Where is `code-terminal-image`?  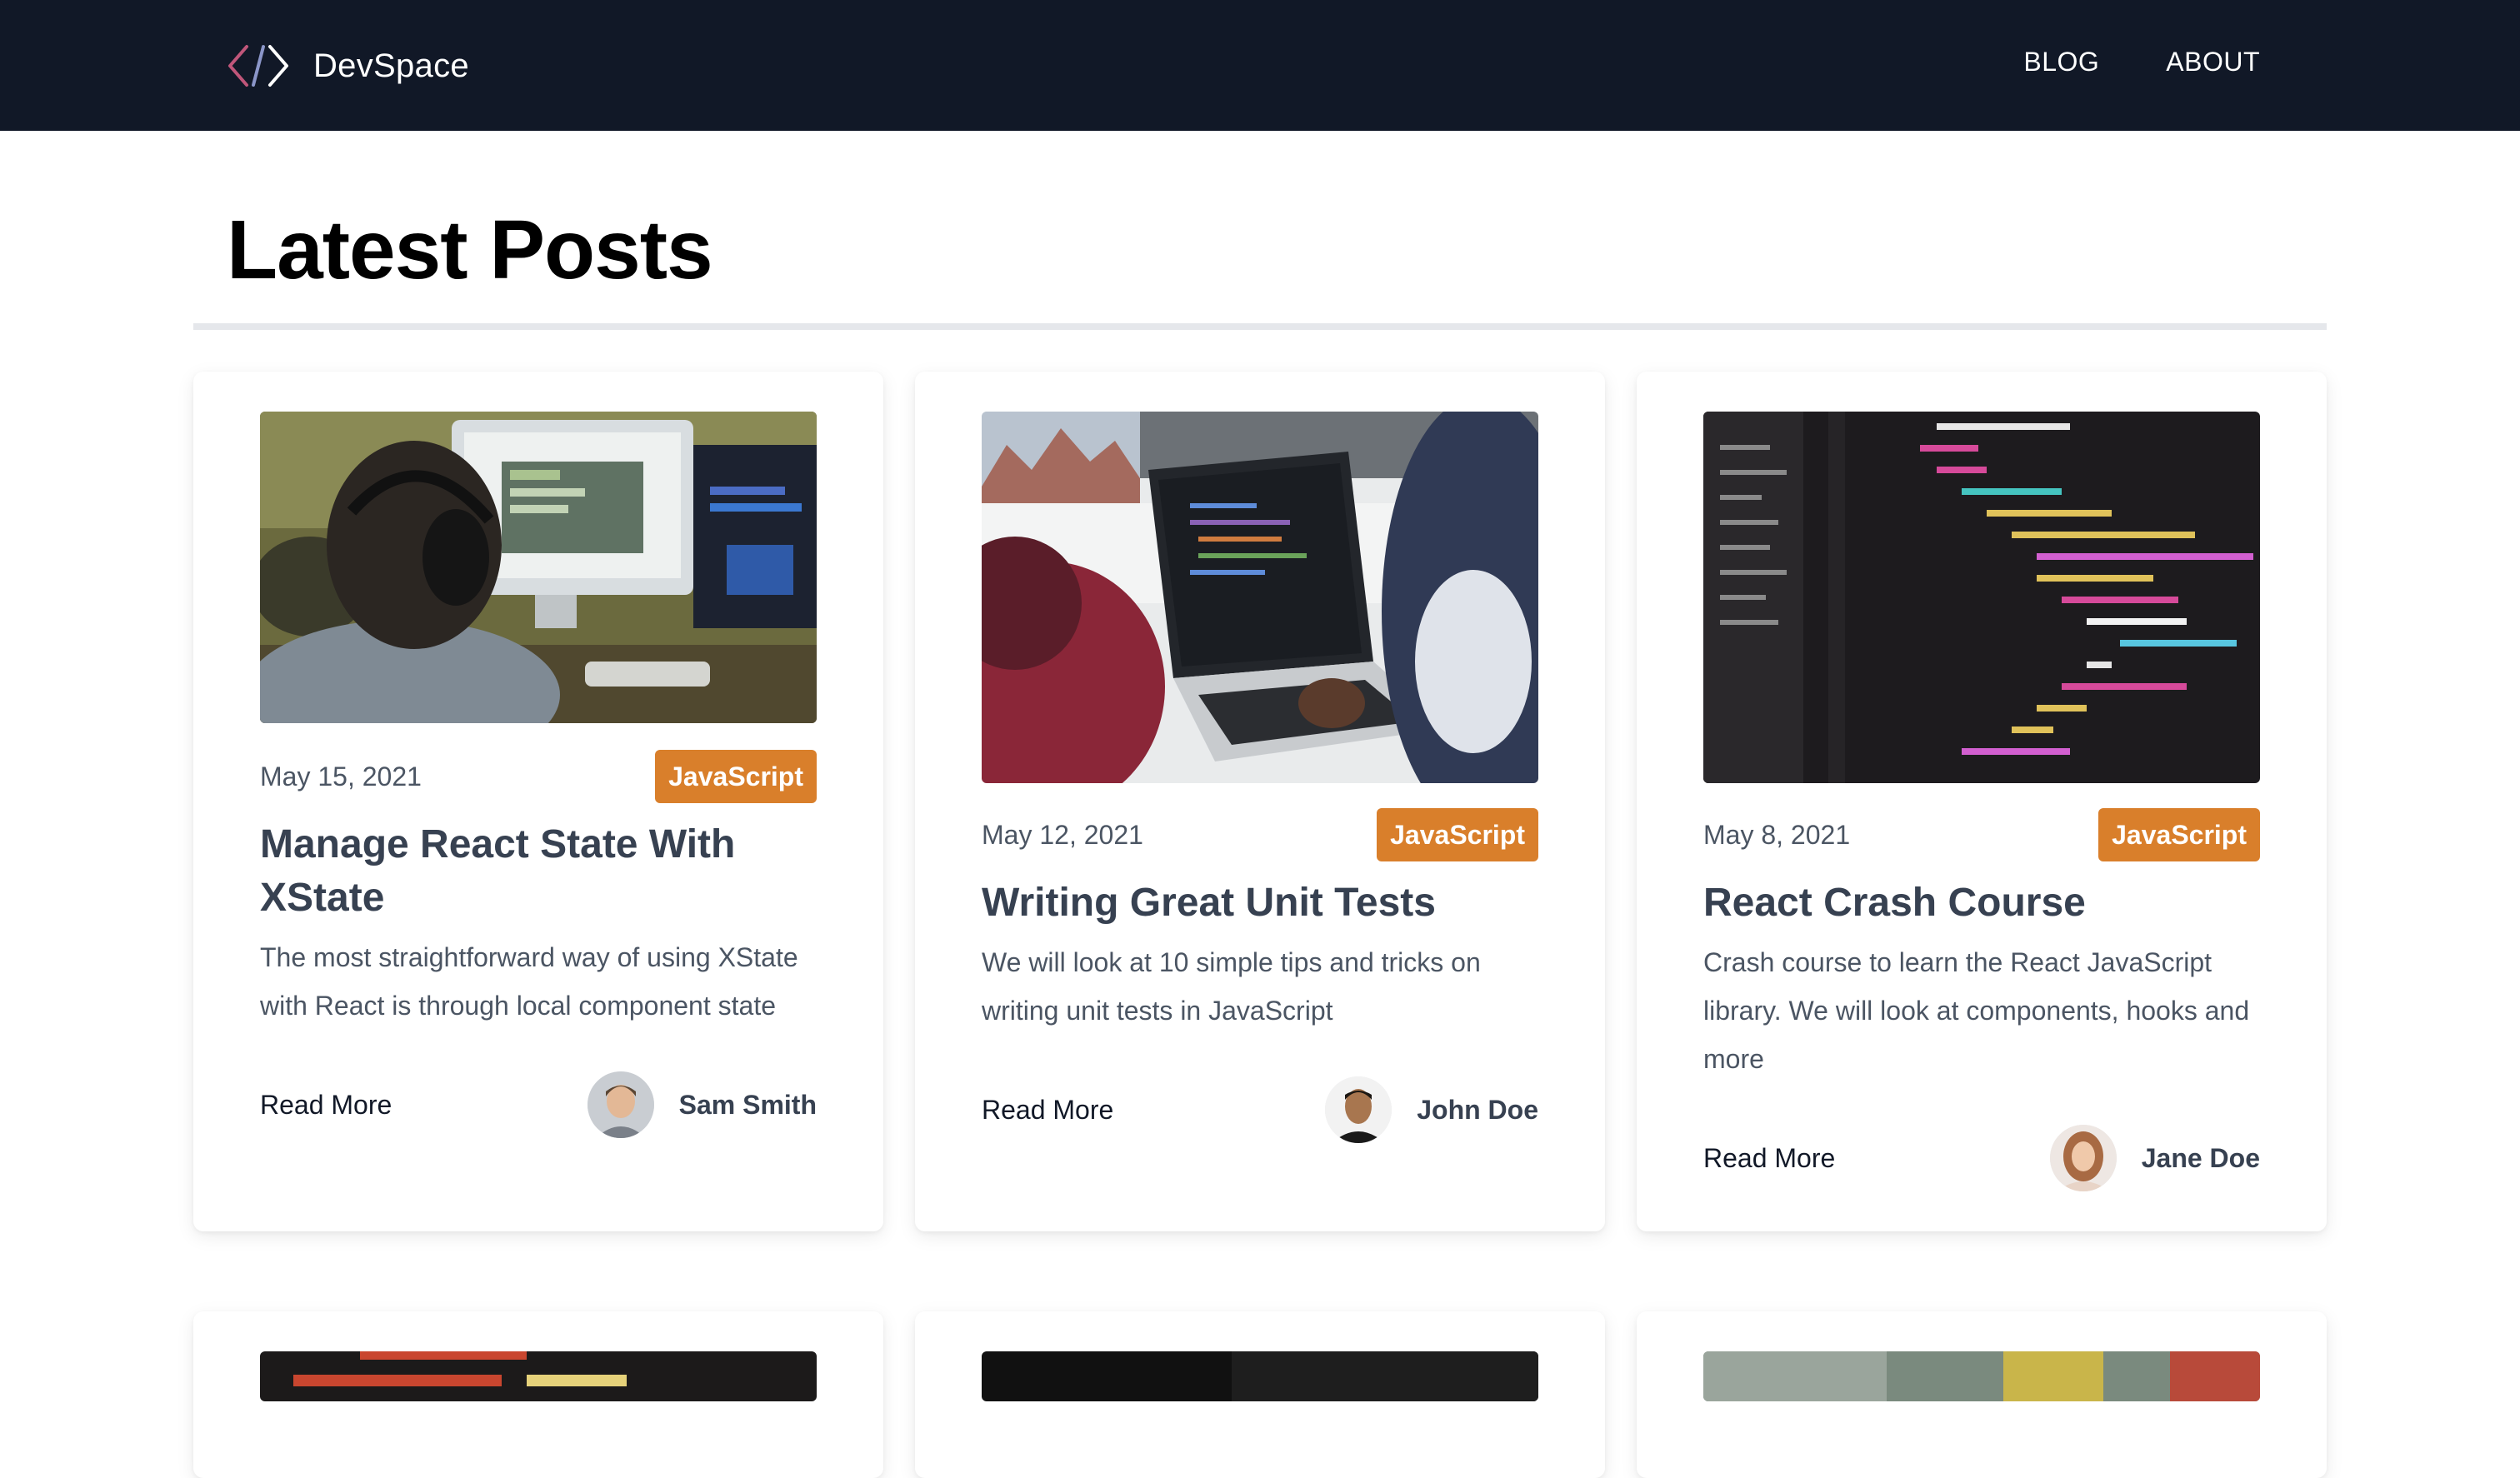 code-terminal-image is located at coordinates (538, 1376).